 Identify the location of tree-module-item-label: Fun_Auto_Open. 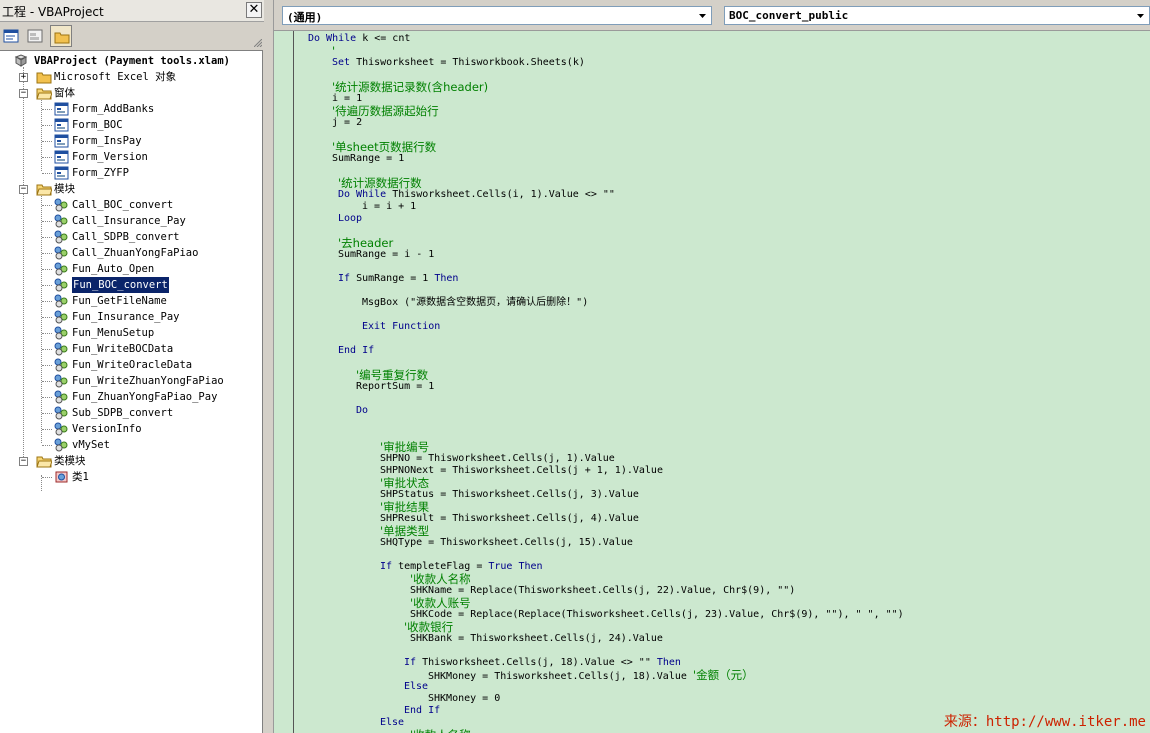
(113, 269).